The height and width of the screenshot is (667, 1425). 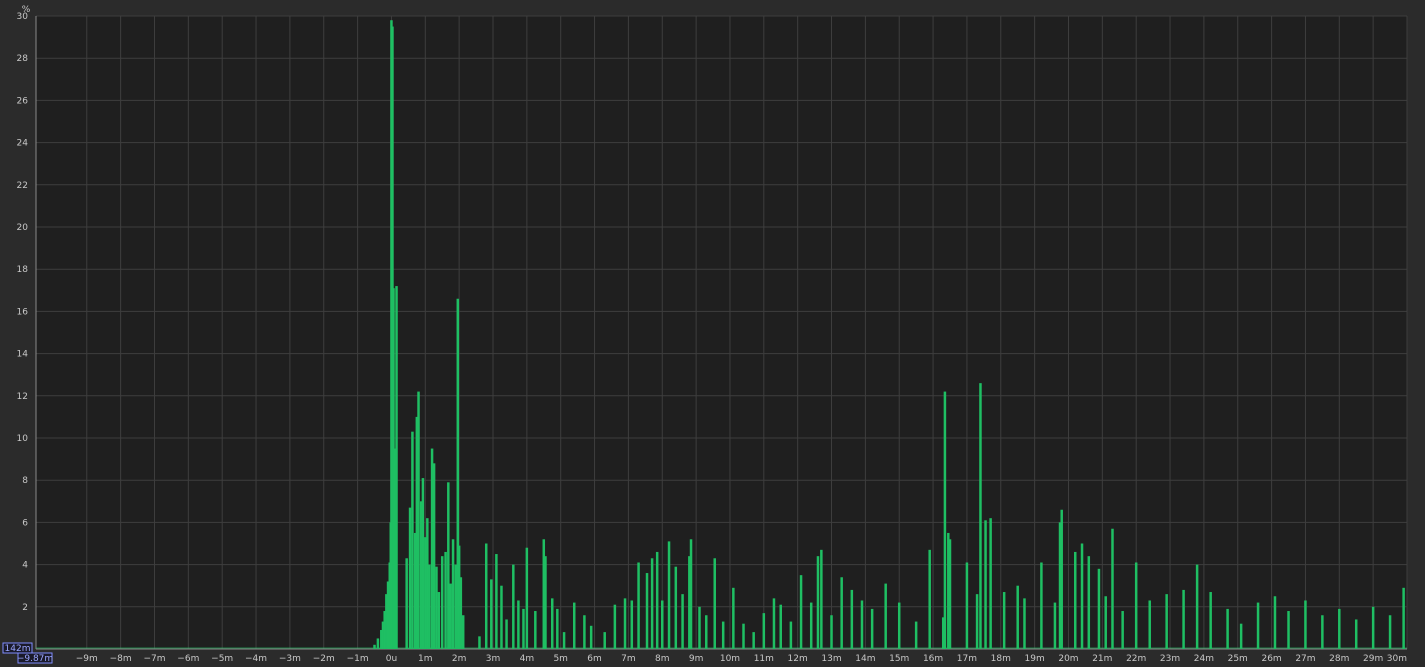 What do you see at coordinates (1136, 659) in the screenshot?
I see `x-tick-label: 22m` at bounding box center [1136, 659].